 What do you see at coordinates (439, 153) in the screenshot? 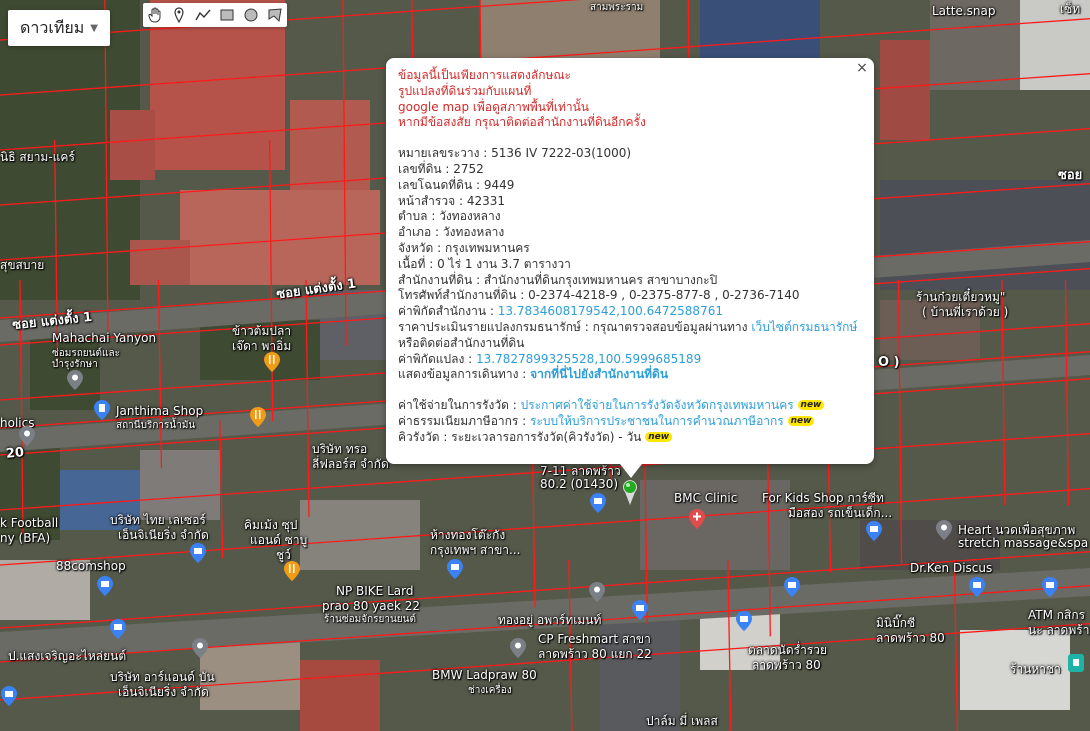
I see `field-label: หมายเลขระวาง` at bounding box center [439, 153].